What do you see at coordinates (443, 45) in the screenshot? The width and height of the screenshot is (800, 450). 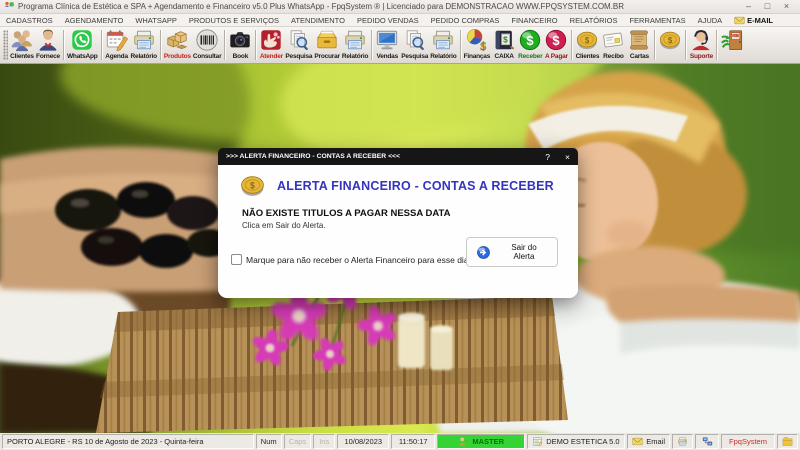 I see `toolbar-button-vendas-relatorio: Relatório` at bounding box center [443, 45].